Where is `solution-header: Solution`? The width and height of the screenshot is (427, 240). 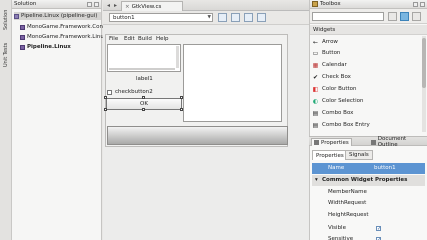 solution-header: Solution is located at coordinates (56, 4).